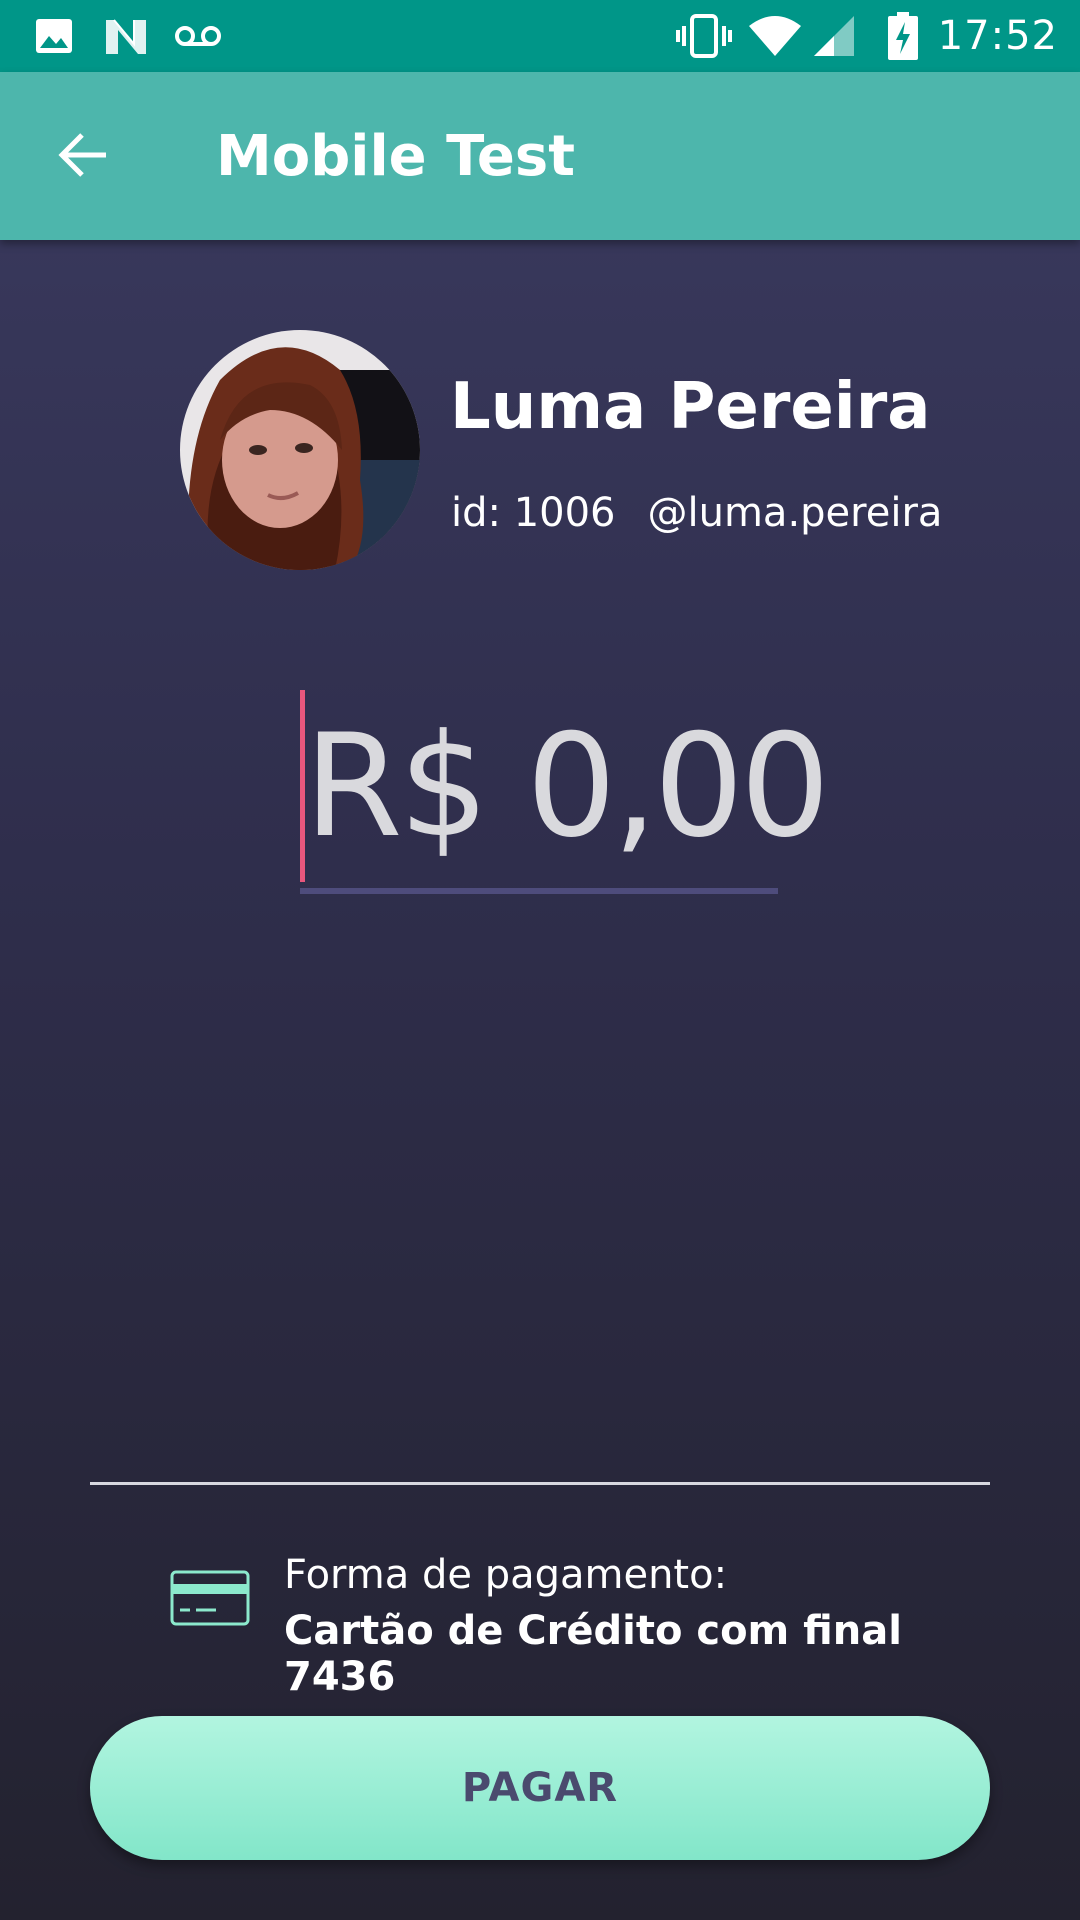 The width and height of the screenshot is (1080, 1920). Describe the element at coordinates (567, 786) in the screenshot. I see `amount-value: R$ 0,00` at that location.